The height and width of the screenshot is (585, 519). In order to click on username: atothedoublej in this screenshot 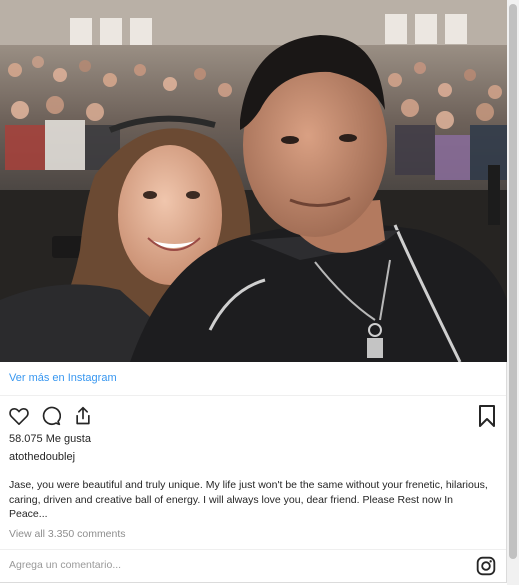, I will do `click(42, 457)`.